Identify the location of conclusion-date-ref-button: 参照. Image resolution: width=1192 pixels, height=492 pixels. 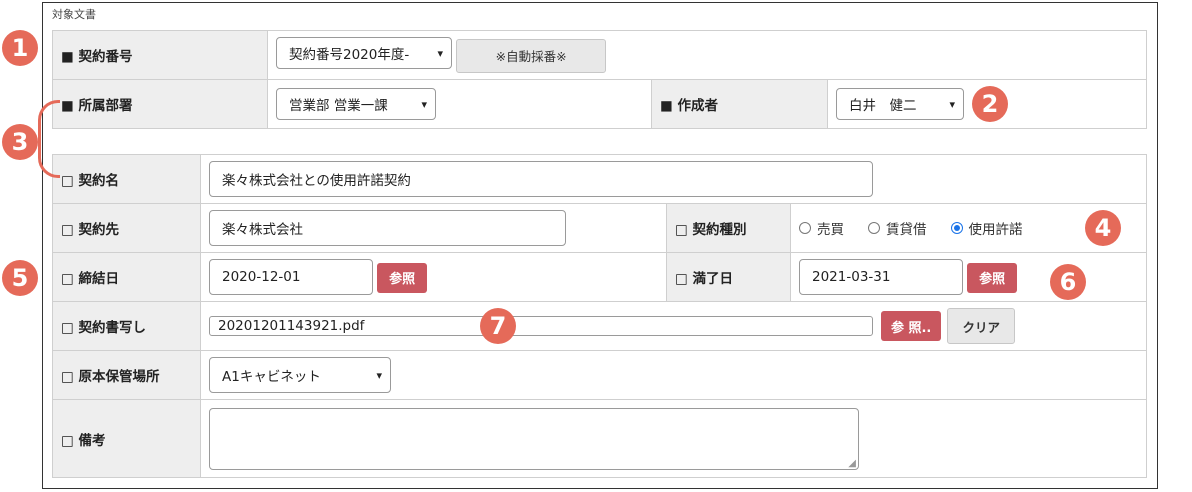
(402, 277).